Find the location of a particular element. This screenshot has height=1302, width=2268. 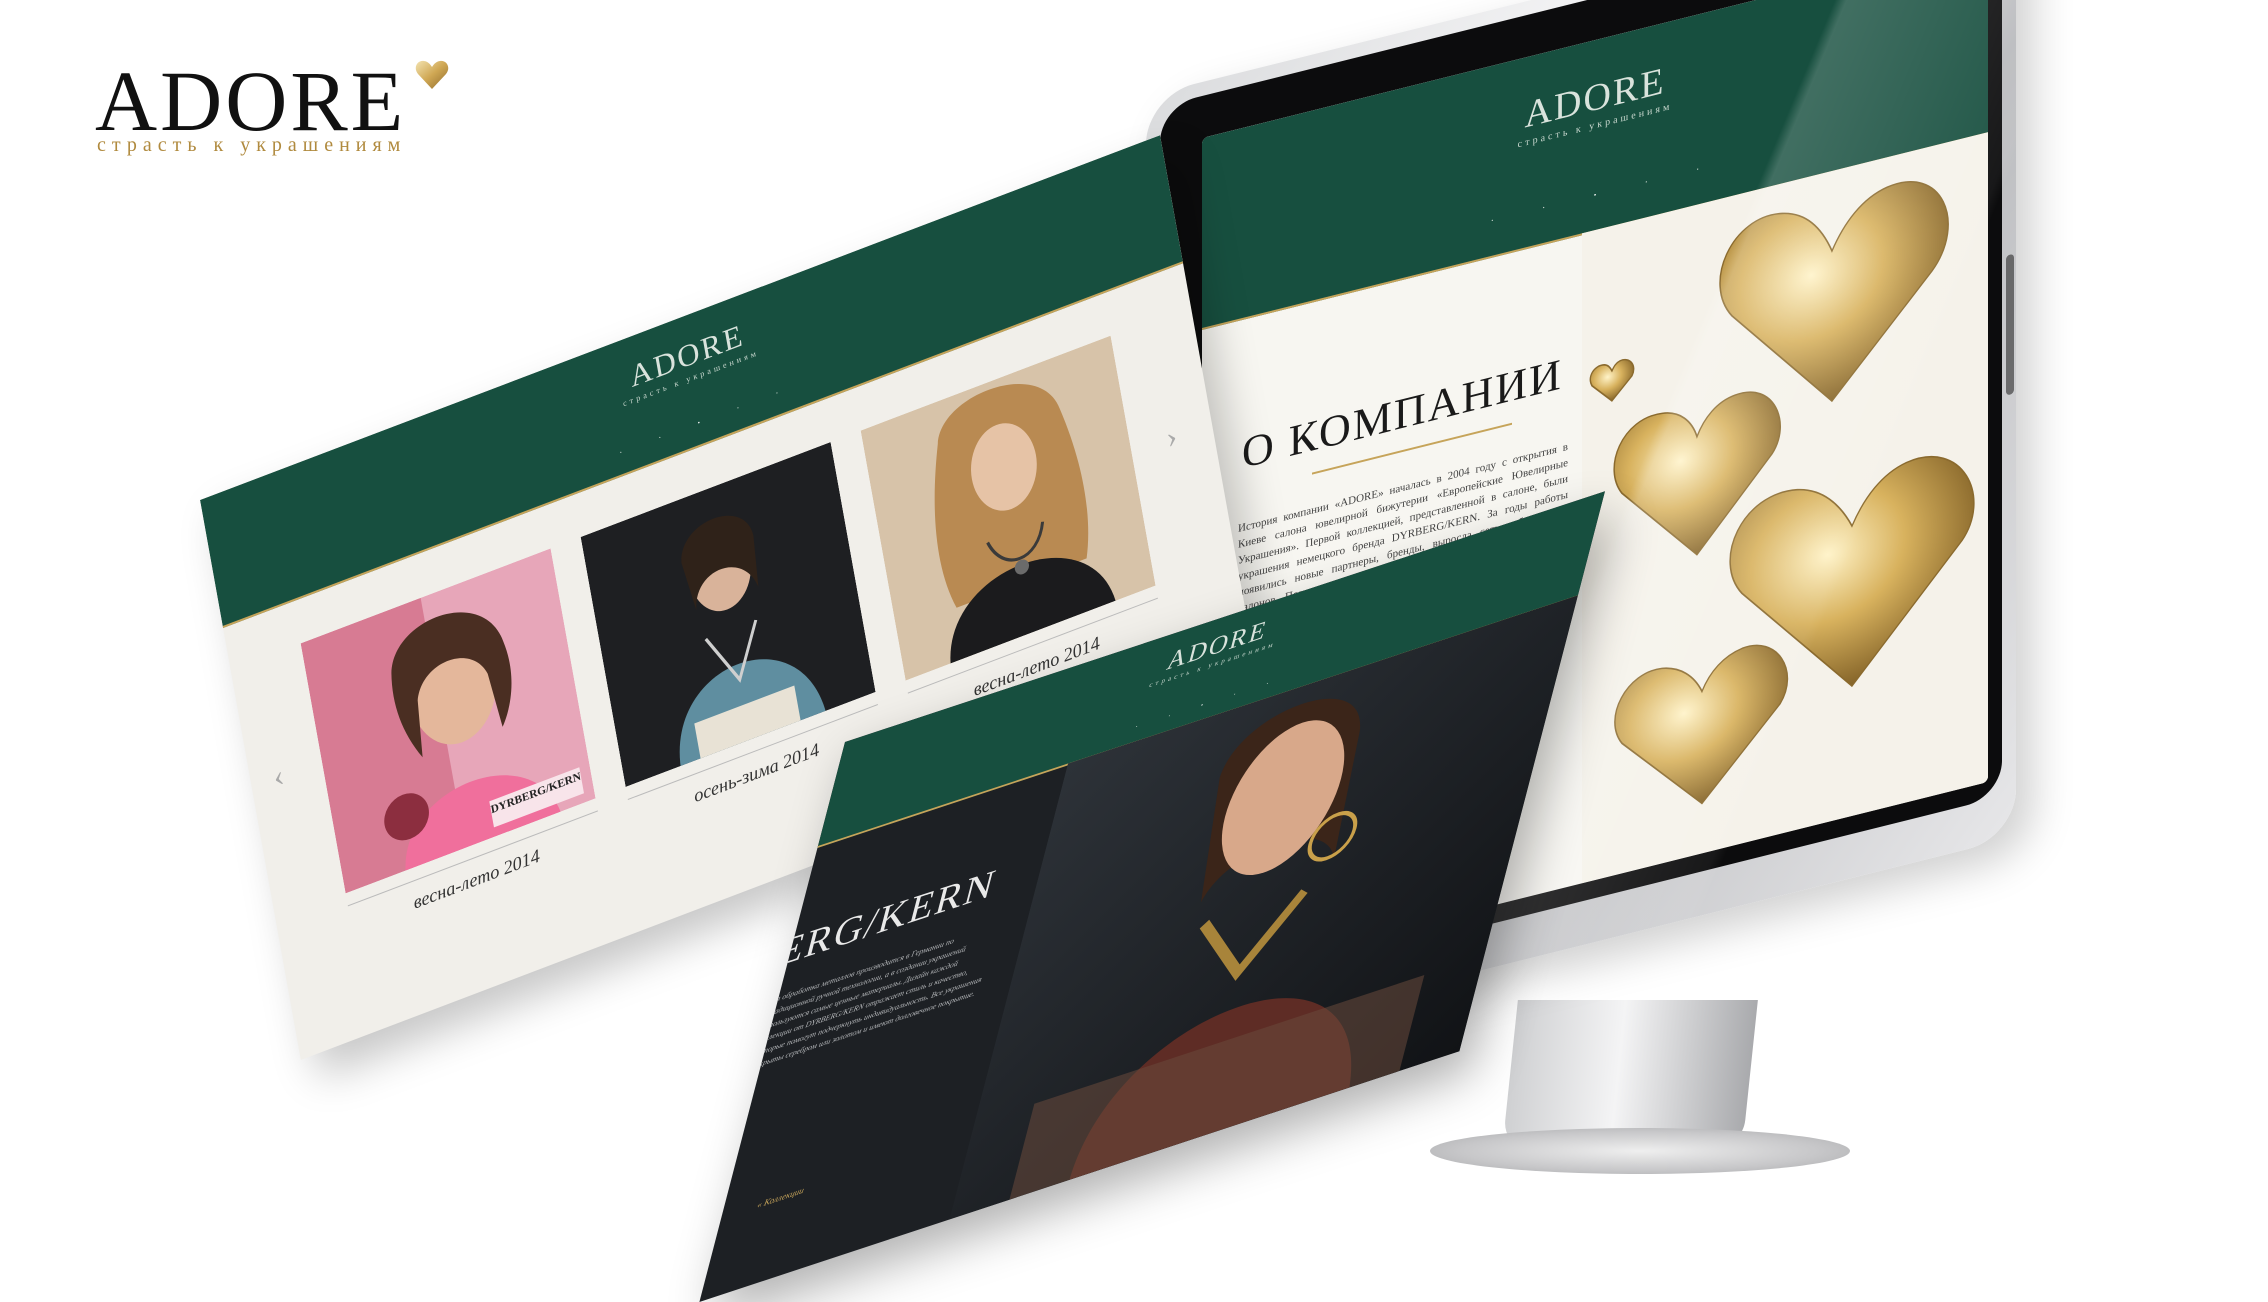

carousel-next-arrow: › is located at coordinates (1172, 438).